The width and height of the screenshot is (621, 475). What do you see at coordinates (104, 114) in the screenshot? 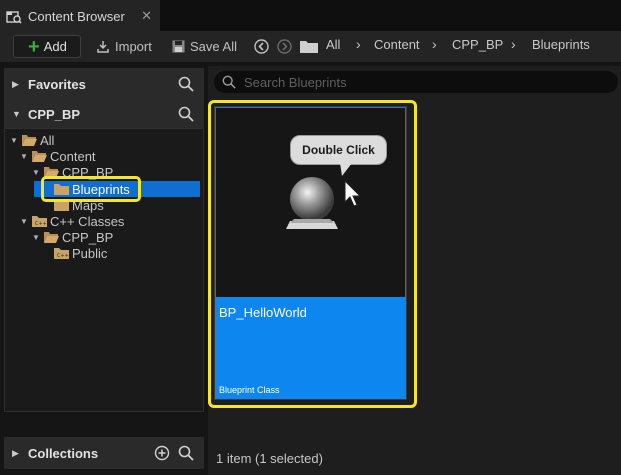
I see `project-header: ▼ CPP_BP` at bounding box center [104, 114].